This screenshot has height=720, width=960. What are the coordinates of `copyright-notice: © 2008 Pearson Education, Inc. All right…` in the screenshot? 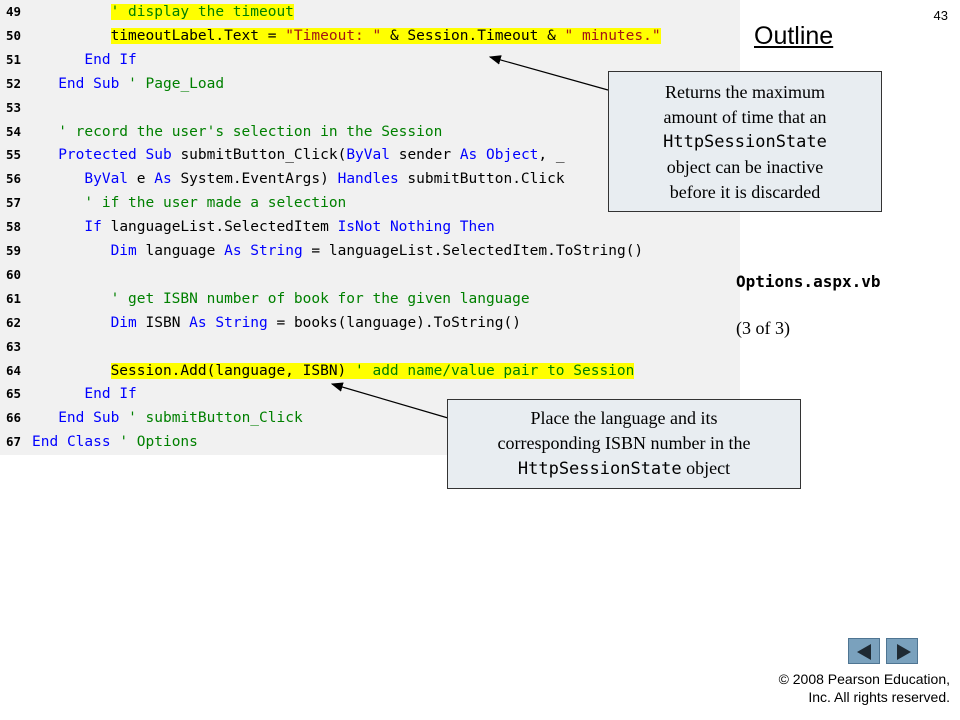 It's located at (864, 688).